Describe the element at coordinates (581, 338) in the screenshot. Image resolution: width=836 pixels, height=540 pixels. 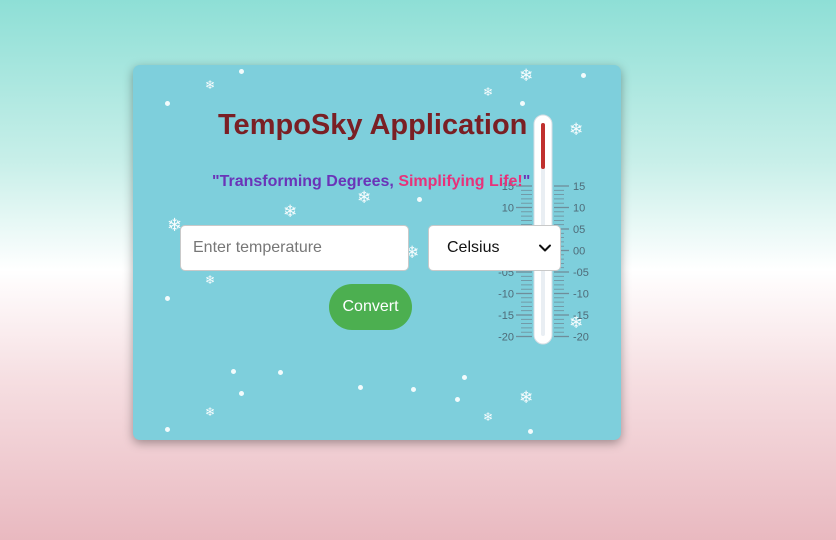
I see `thermometer-right-label: -20` at that location.